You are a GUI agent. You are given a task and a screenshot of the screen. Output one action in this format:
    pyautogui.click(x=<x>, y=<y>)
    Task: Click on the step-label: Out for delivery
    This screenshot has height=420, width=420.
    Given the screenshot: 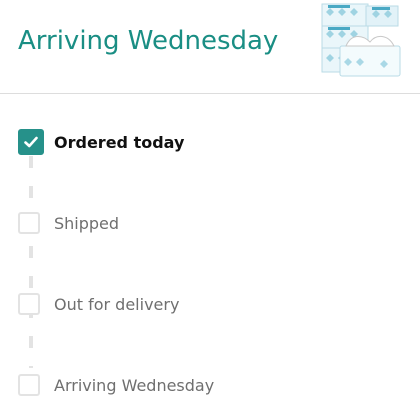 What is the action you would take?
    pyautogui.click(x=117, y=304)
    